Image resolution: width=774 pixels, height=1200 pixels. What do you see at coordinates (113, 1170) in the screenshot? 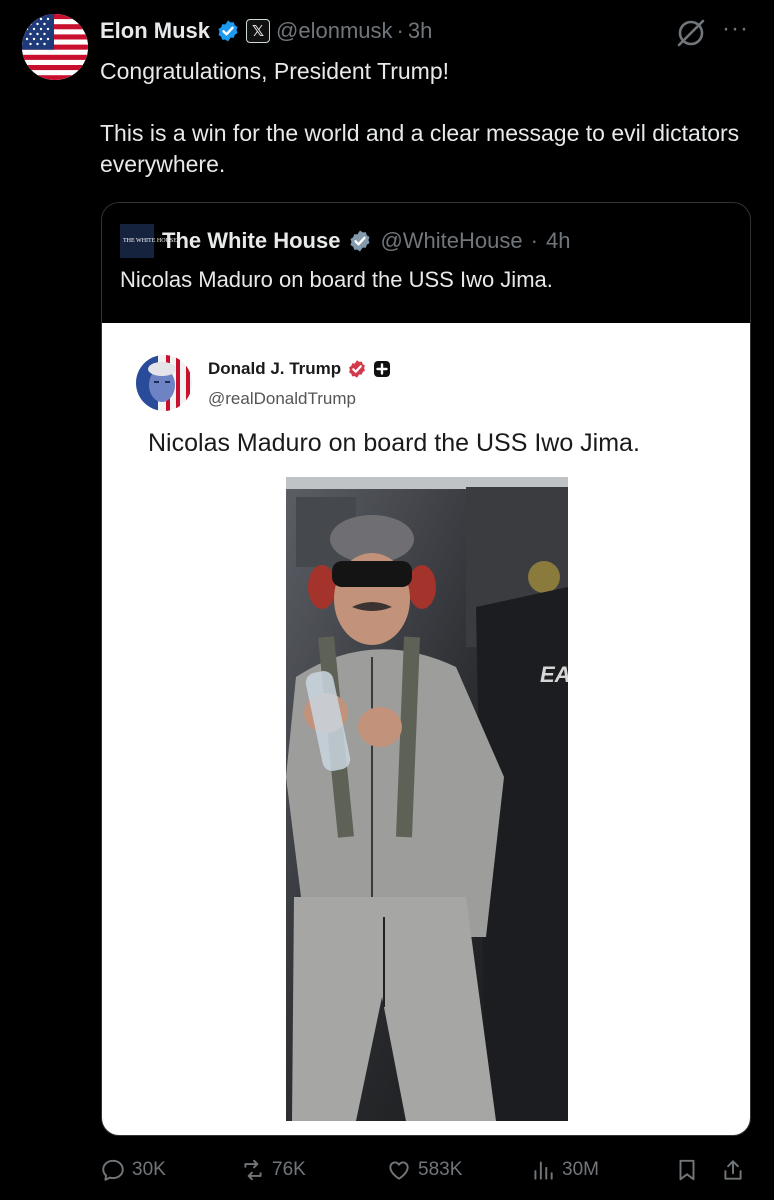
I see `reply-icon` at bounding box center [113, 1170].